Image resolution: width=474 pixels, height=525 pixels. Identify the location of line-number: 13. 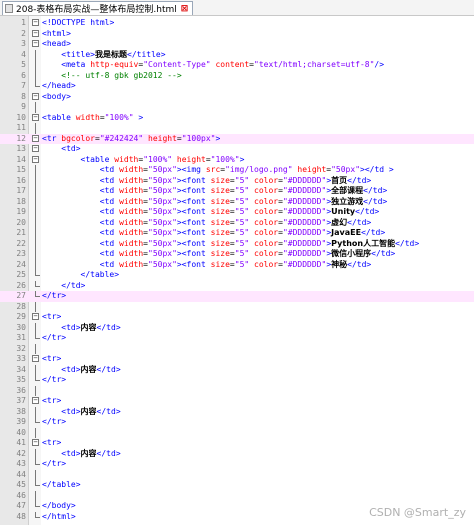
(21, 148).